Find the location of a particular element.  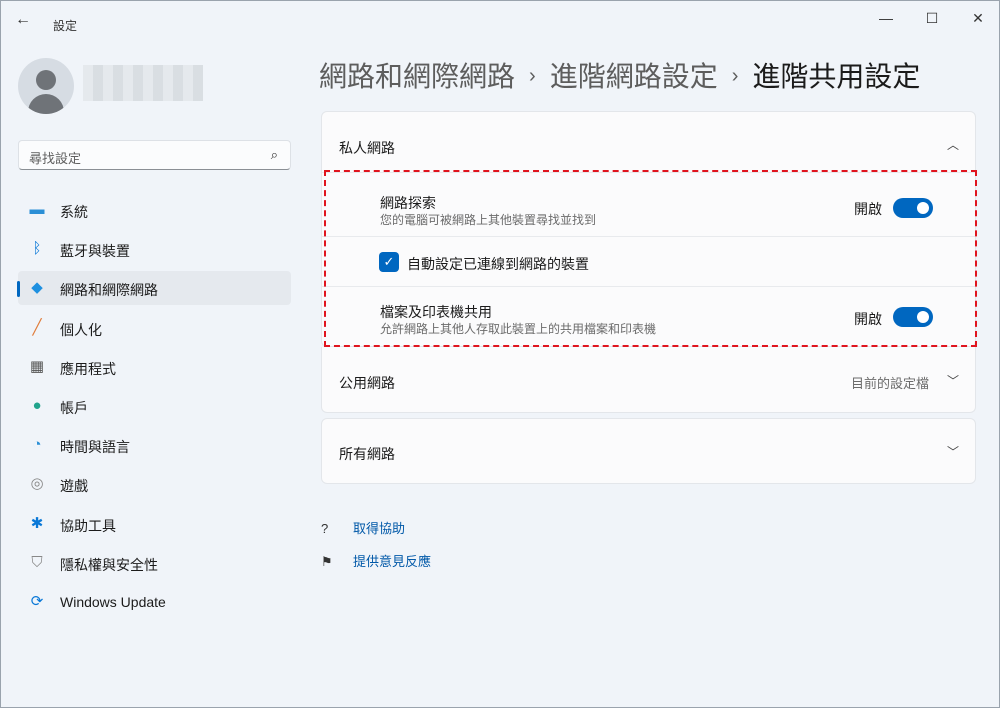

page-title: 進階共用設定 is located at coordinates (836, 76).